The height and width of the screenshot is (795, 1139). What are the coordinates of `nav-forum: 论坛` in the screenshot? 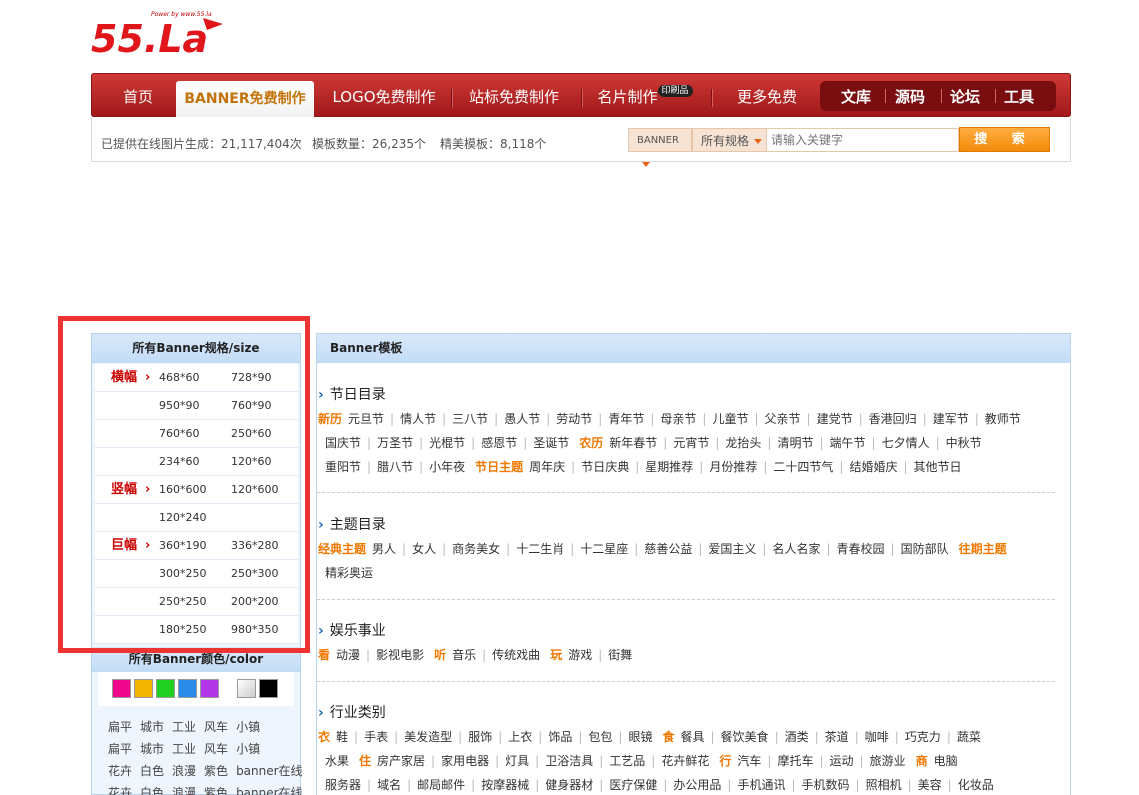 It's located at (965, 96).